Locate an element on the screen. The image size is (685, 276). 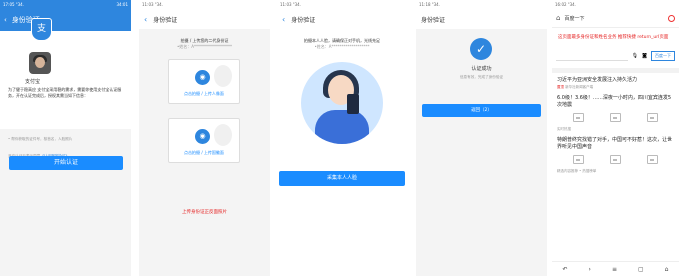
record-icon is located at coordinates (671, 18).